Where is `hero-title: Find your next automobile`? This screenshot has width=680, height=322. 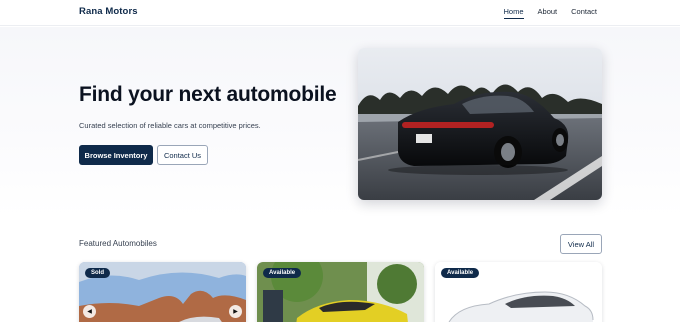
hero-title: Find your next automobile is located at coordinates (208, 94).